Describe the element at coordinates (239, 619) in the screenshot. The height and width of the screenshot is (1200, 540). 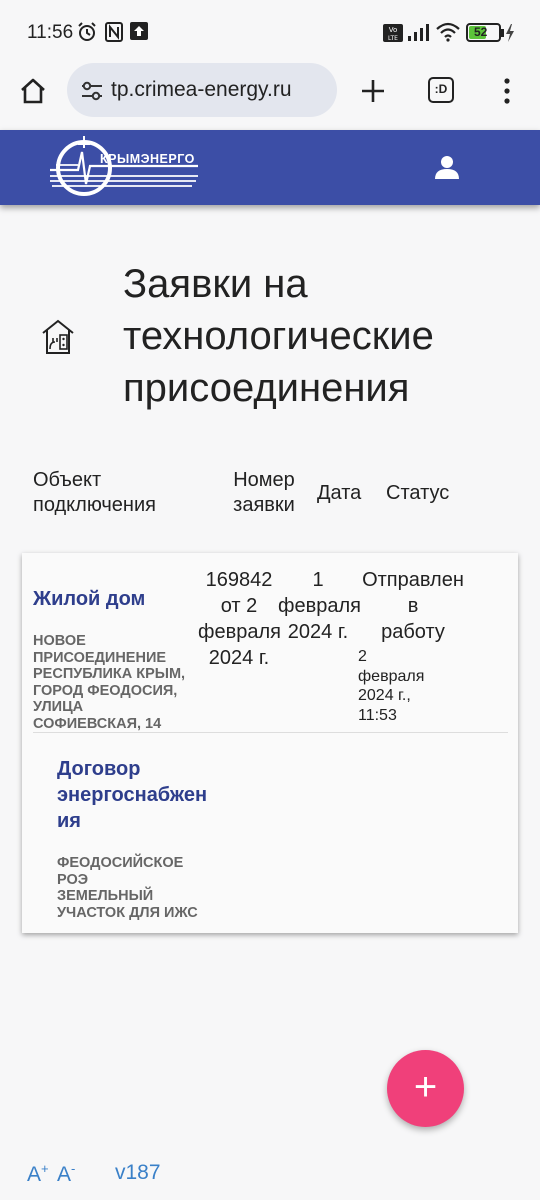
I see `application-number: 169842 от 2 февраля 2024 г.` at that location.